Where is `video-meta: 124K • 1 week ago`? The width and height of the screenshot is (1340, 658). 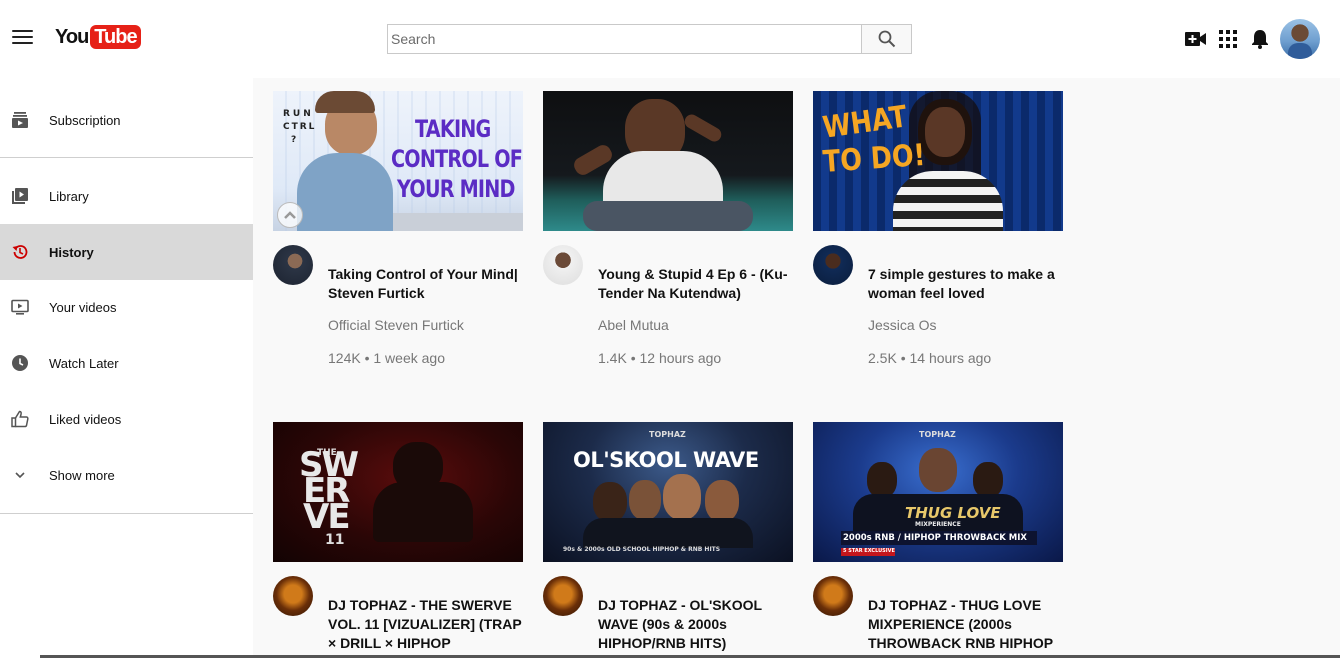
video-meta: 124K • 1 week ago is located at coordinates (386, 358).